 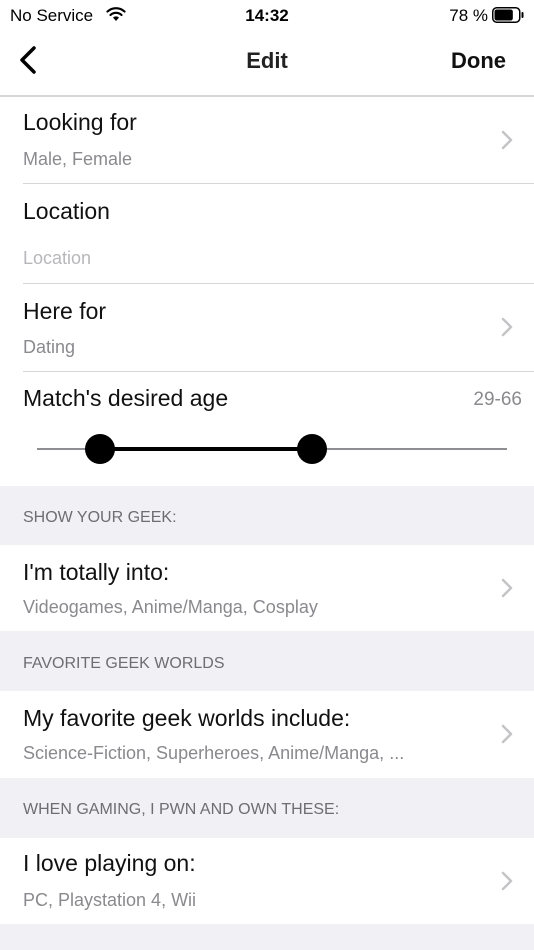 I want to click on desired-age-title: Match's desired age, so click(x=126, y=398).